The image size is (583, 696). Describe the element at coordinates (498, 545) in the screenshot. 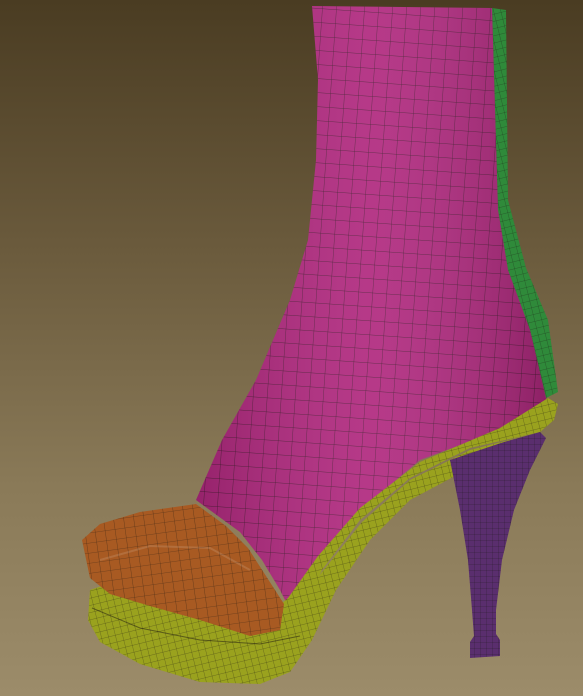

I see `heel-part` at that location.